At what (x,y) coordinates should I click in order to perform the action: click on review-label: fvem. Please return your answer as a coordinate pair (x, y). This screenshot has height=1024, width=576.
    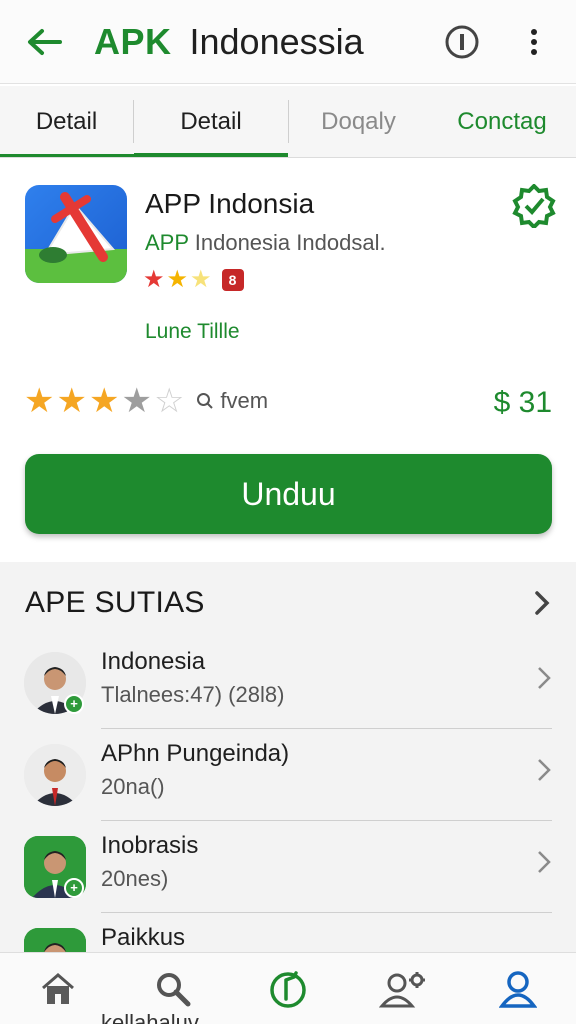
    Looking at the image, I should click on (244, 400).